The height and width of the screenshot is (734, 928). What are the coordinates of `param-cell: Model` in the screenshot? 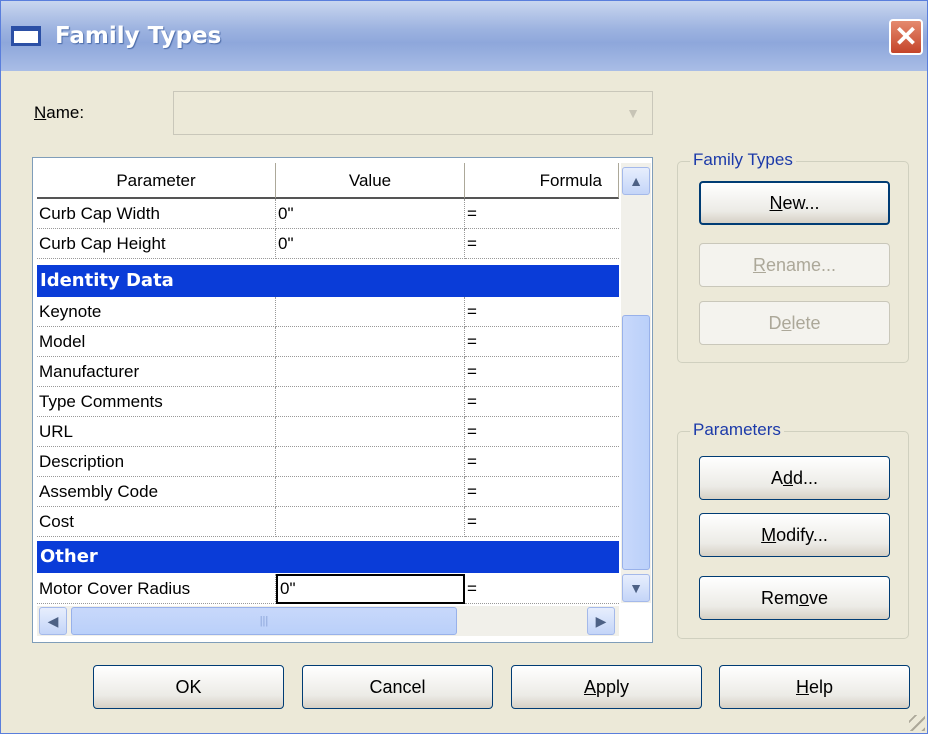 It's located at (156, 342).